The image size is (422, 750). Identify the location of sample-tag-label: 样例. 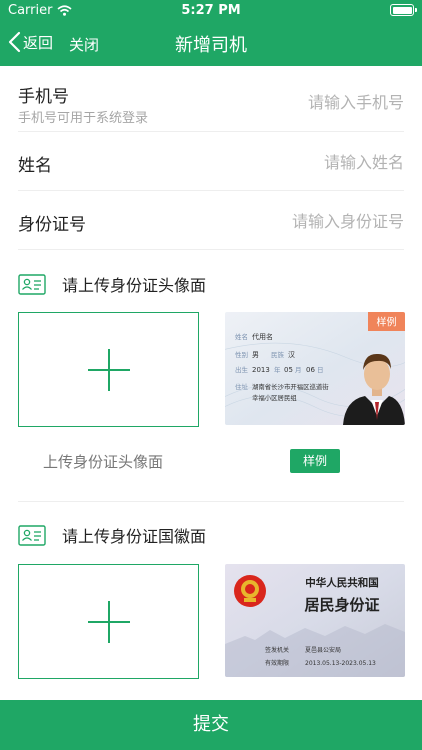
(387, 322).